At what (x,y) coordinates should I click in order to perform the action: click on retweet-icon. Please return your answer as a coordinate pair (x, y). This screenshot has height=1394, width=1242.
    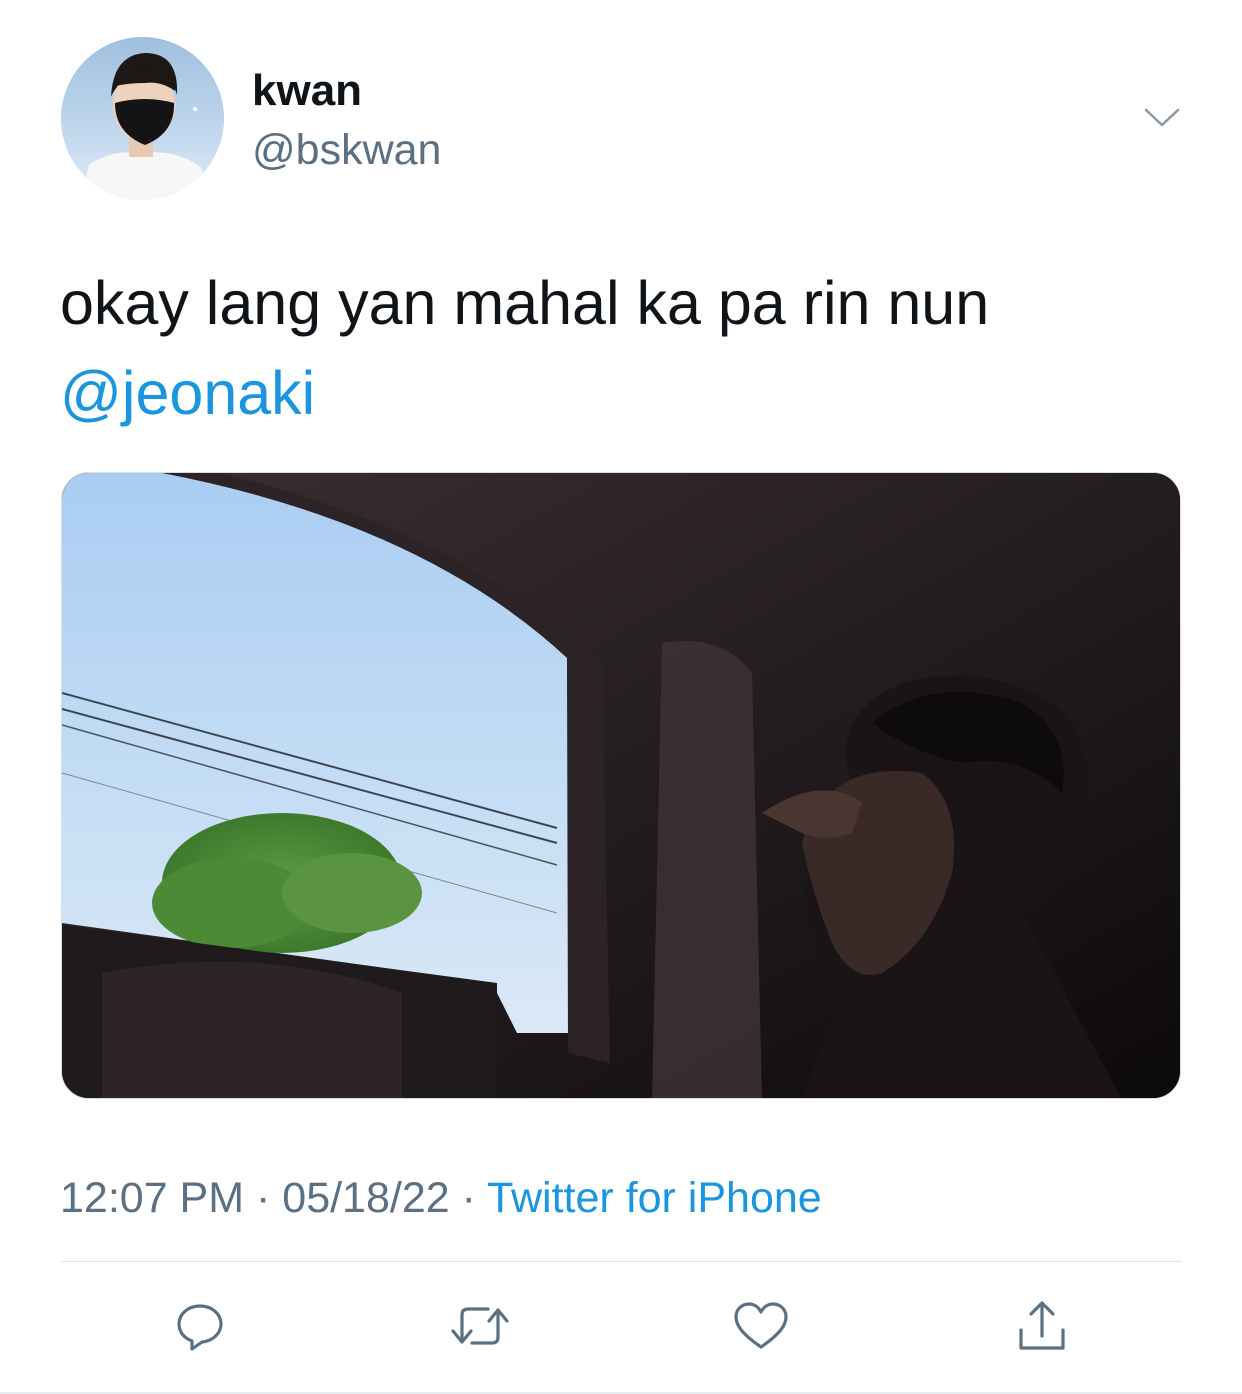
    Looking at the image, I should click on (480, 1326).